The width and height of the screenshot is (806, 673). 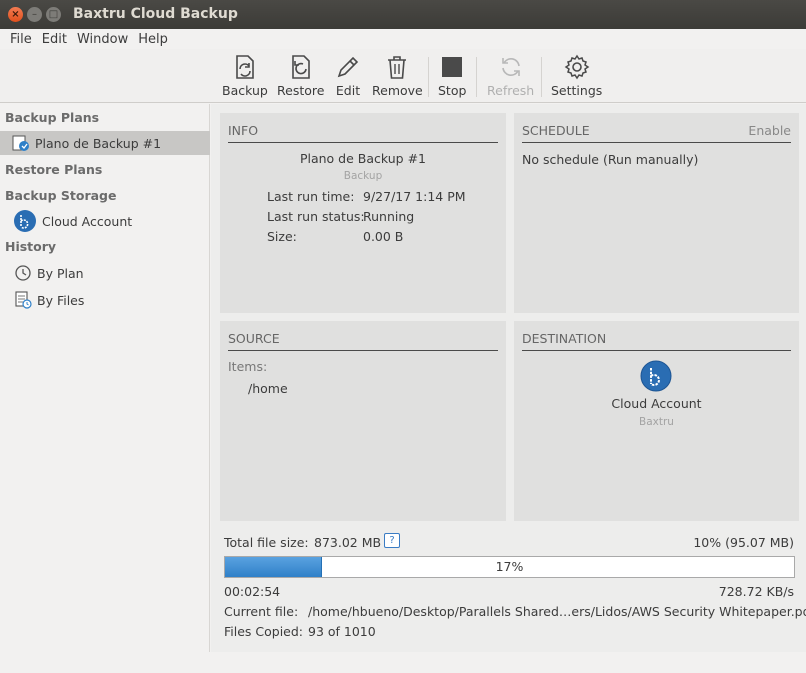 I want to click on destination-panel: DESTINATION Cloud Account Baxtru, so click(x=656, y=421).